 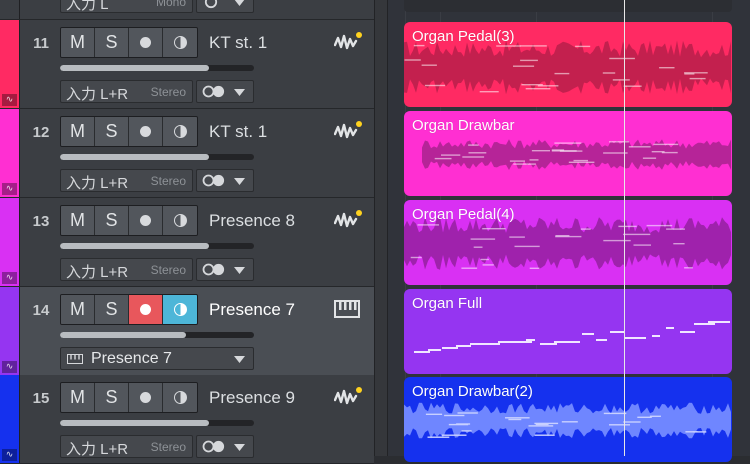 I want to click on playhead, so click(x=624, y=228).